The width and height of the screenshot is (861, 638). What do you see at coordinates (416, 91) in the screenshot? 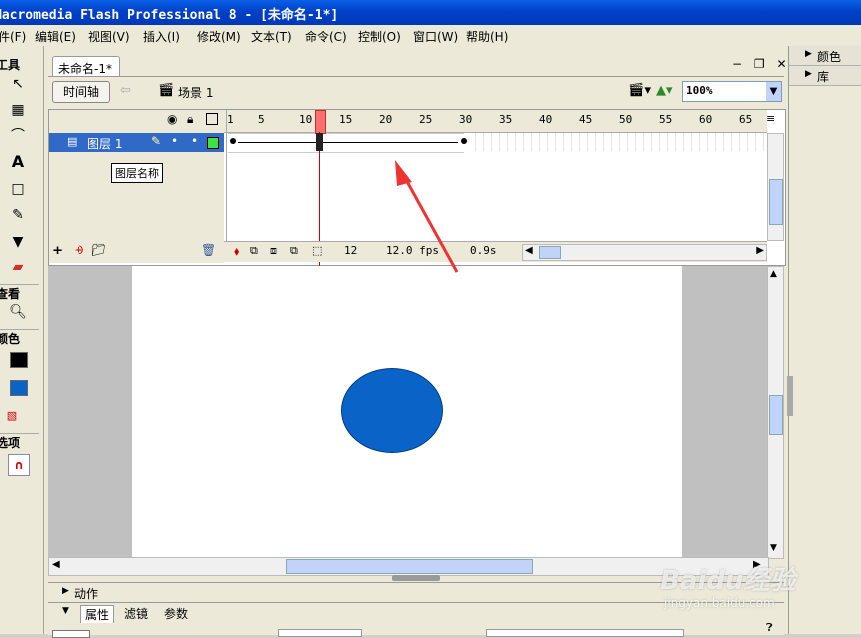
I see `edit-bar: 时间轴 ⇦ 🎬︎ 场景 1 🎬︎▾ ▲▾ 100% ▼` at bounding box center [416, 91].